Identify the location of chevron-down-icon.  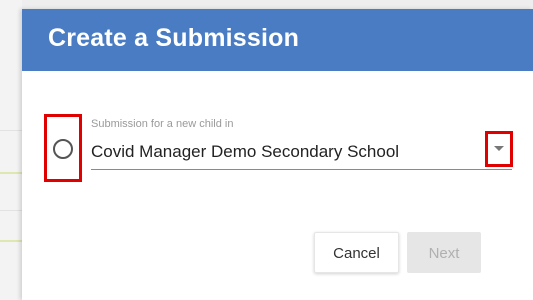
(499, 148).